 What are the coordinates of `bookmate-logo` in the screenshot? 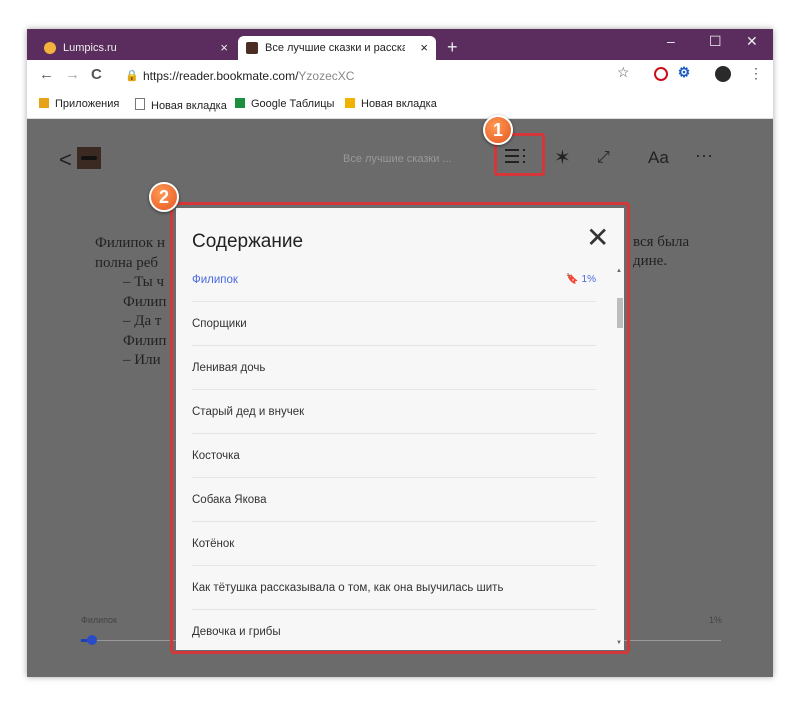 It's located at (89, 158).